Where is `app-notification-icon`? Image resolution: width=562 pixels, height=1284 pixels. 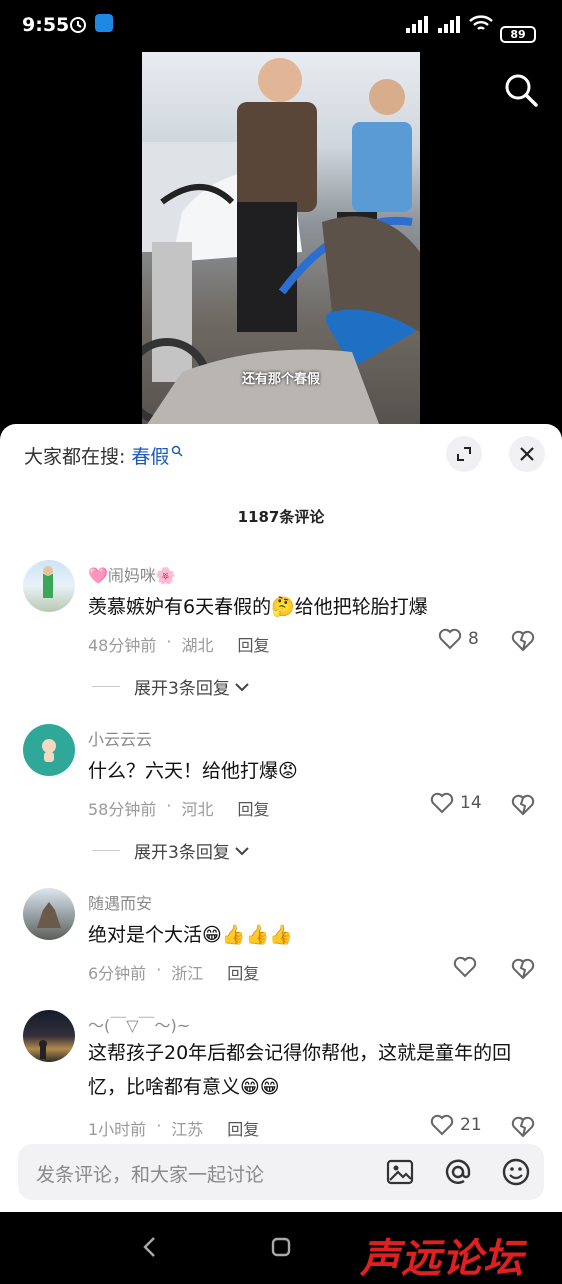 app-notification-icon is located at coordinates (104, 23).